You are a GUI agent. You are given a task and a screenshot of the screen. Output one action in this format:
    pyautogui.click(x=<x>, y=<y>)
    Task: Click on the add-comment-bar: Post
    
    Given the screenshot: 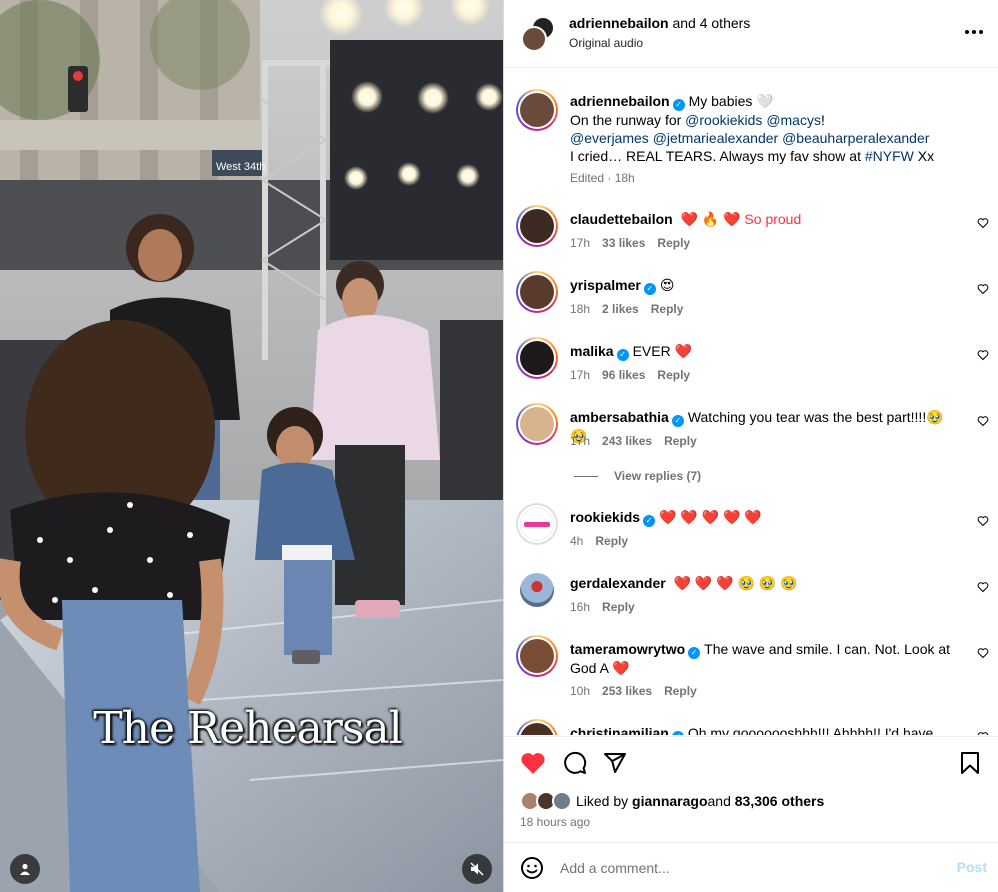 What is the action you would take?
    pyautogui.click(x=751, y=867)
    